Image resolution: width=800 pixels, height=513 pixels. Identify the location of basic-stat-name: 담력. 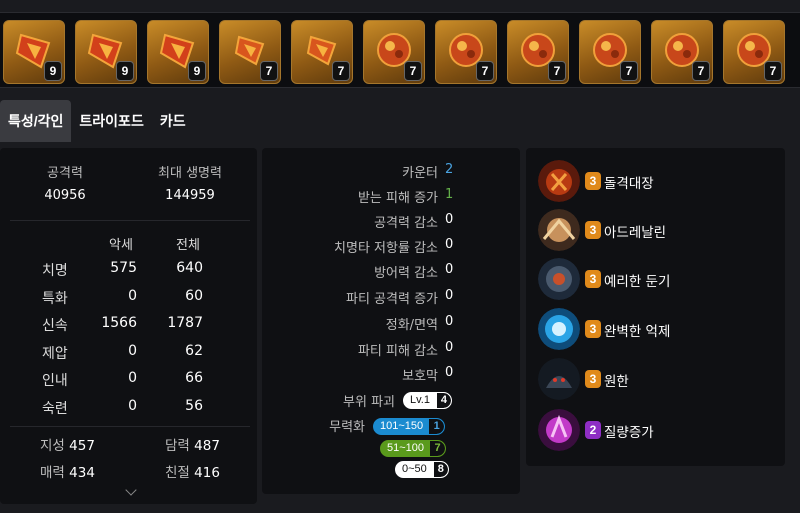
(177, 446).